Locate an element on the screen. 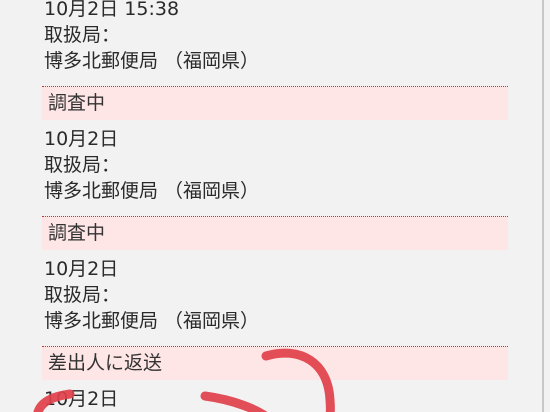 This screenshot has width=550, height=412. entry-1-office: 博多北郵便局 （福岡県） is located at coordinates (152, 61).